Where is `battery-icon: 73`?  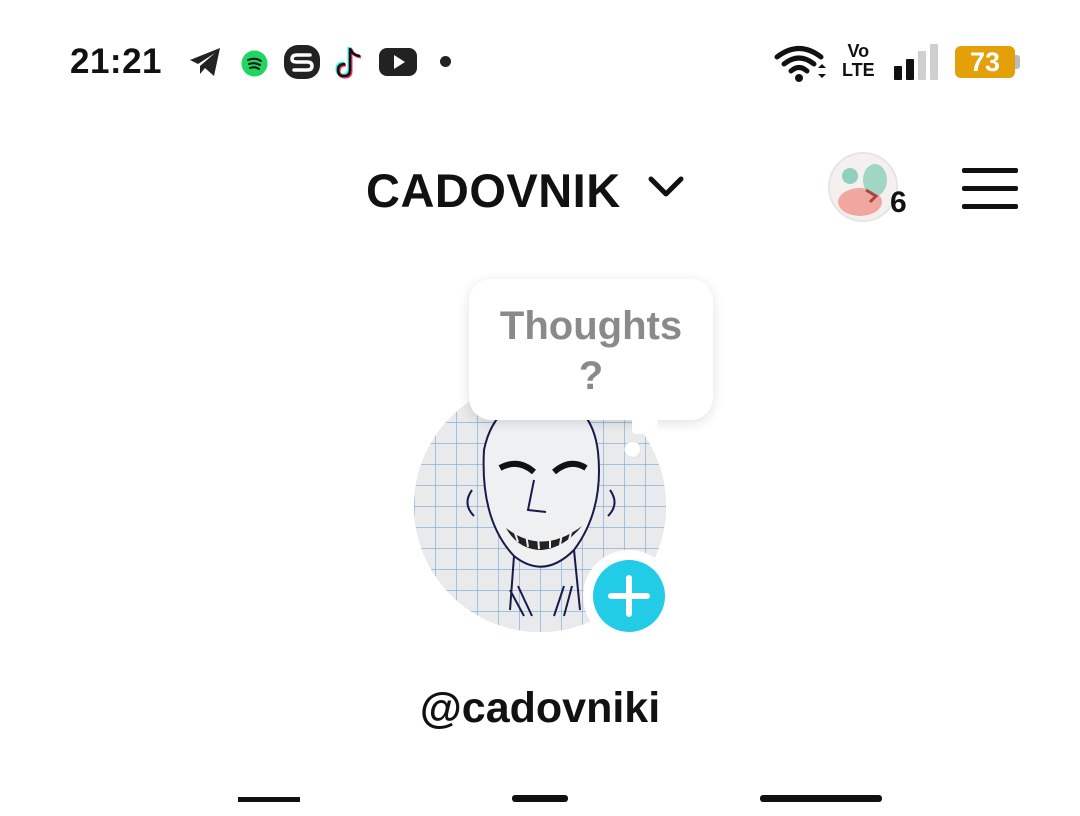
battery-icon: 73 is located at coordinates (985, 62).